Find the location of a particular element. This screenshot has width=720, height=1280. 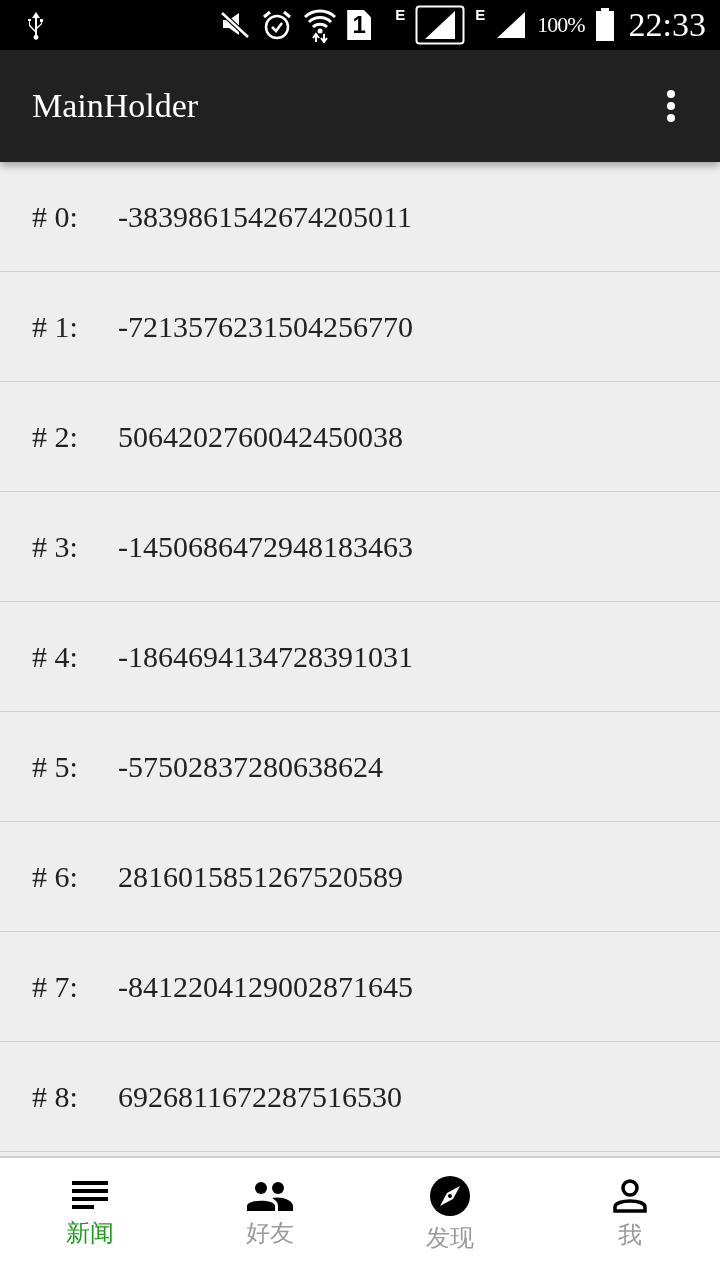

list-item: # 8: 6926811672287516530 is located at coordinates (360, 1097).